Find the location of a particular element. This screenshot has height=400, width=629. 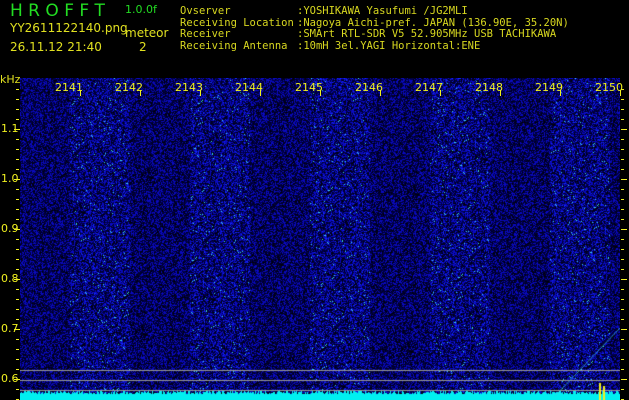

freq-label: 2143 is located at coordinates (189, 87).